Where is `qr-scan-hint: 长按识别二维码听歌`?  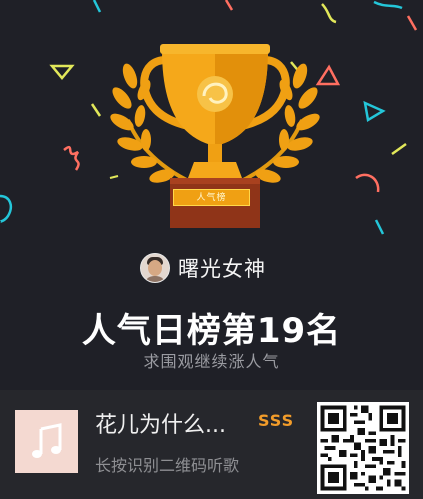
qr-scan-hint: 长按识别二维码听歌 is located at coordinates (167, 465).